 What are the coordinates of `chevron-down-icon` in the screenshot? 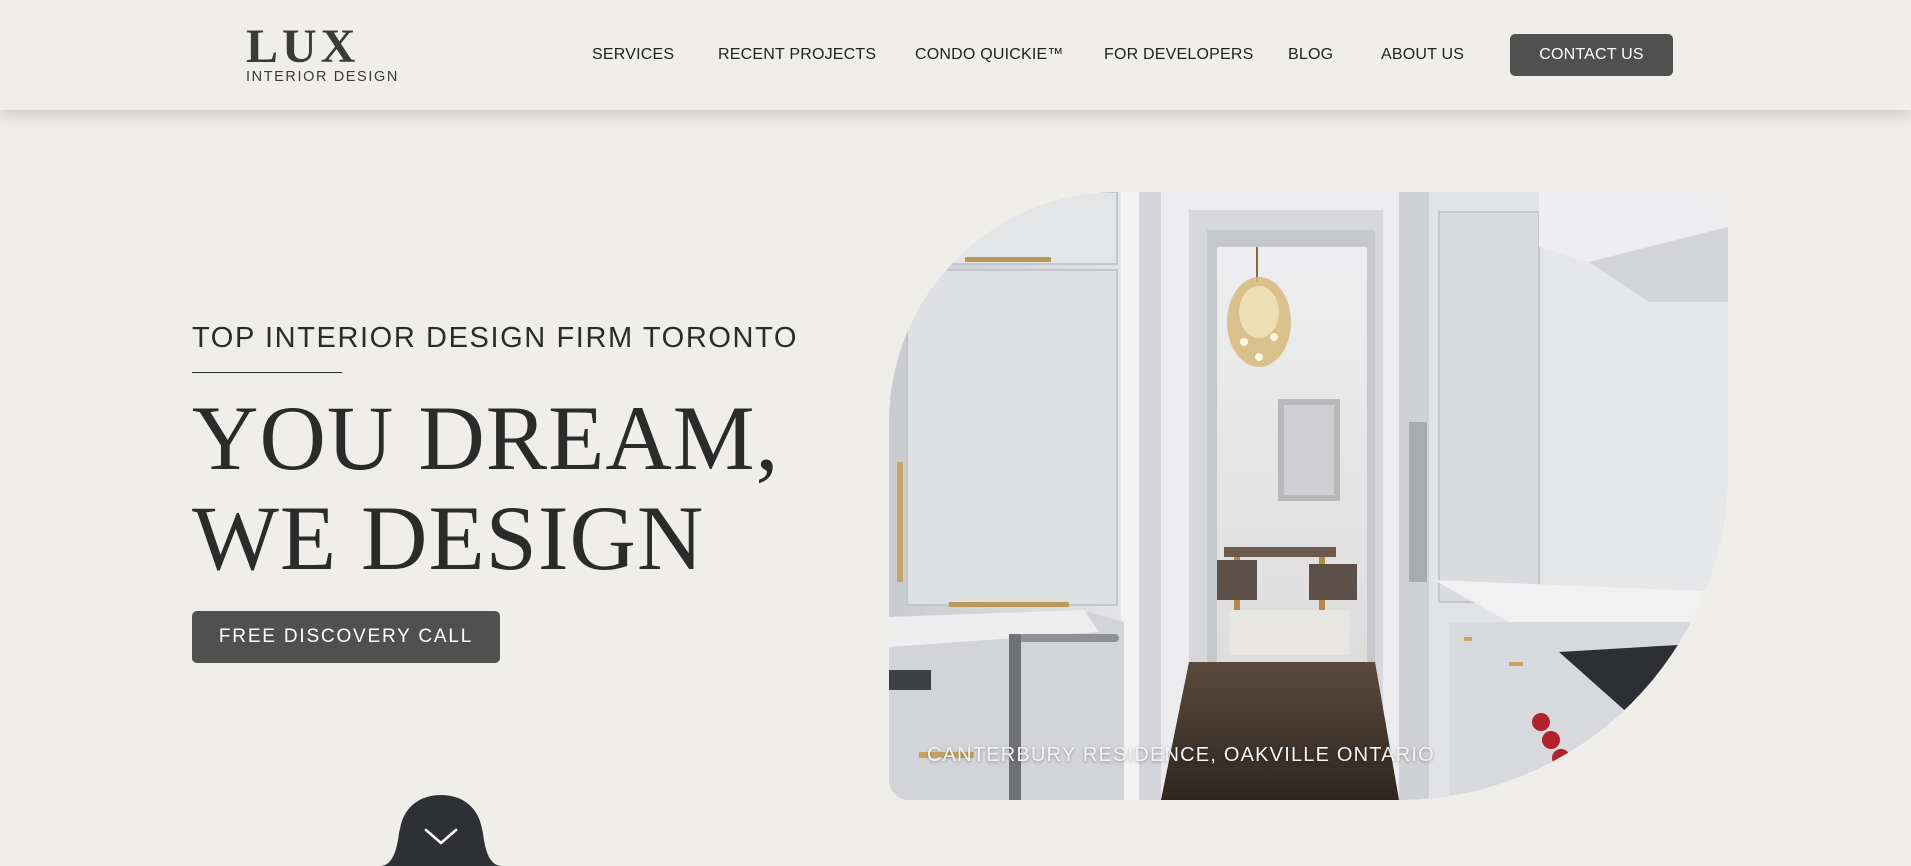 It's located at (441, 830).